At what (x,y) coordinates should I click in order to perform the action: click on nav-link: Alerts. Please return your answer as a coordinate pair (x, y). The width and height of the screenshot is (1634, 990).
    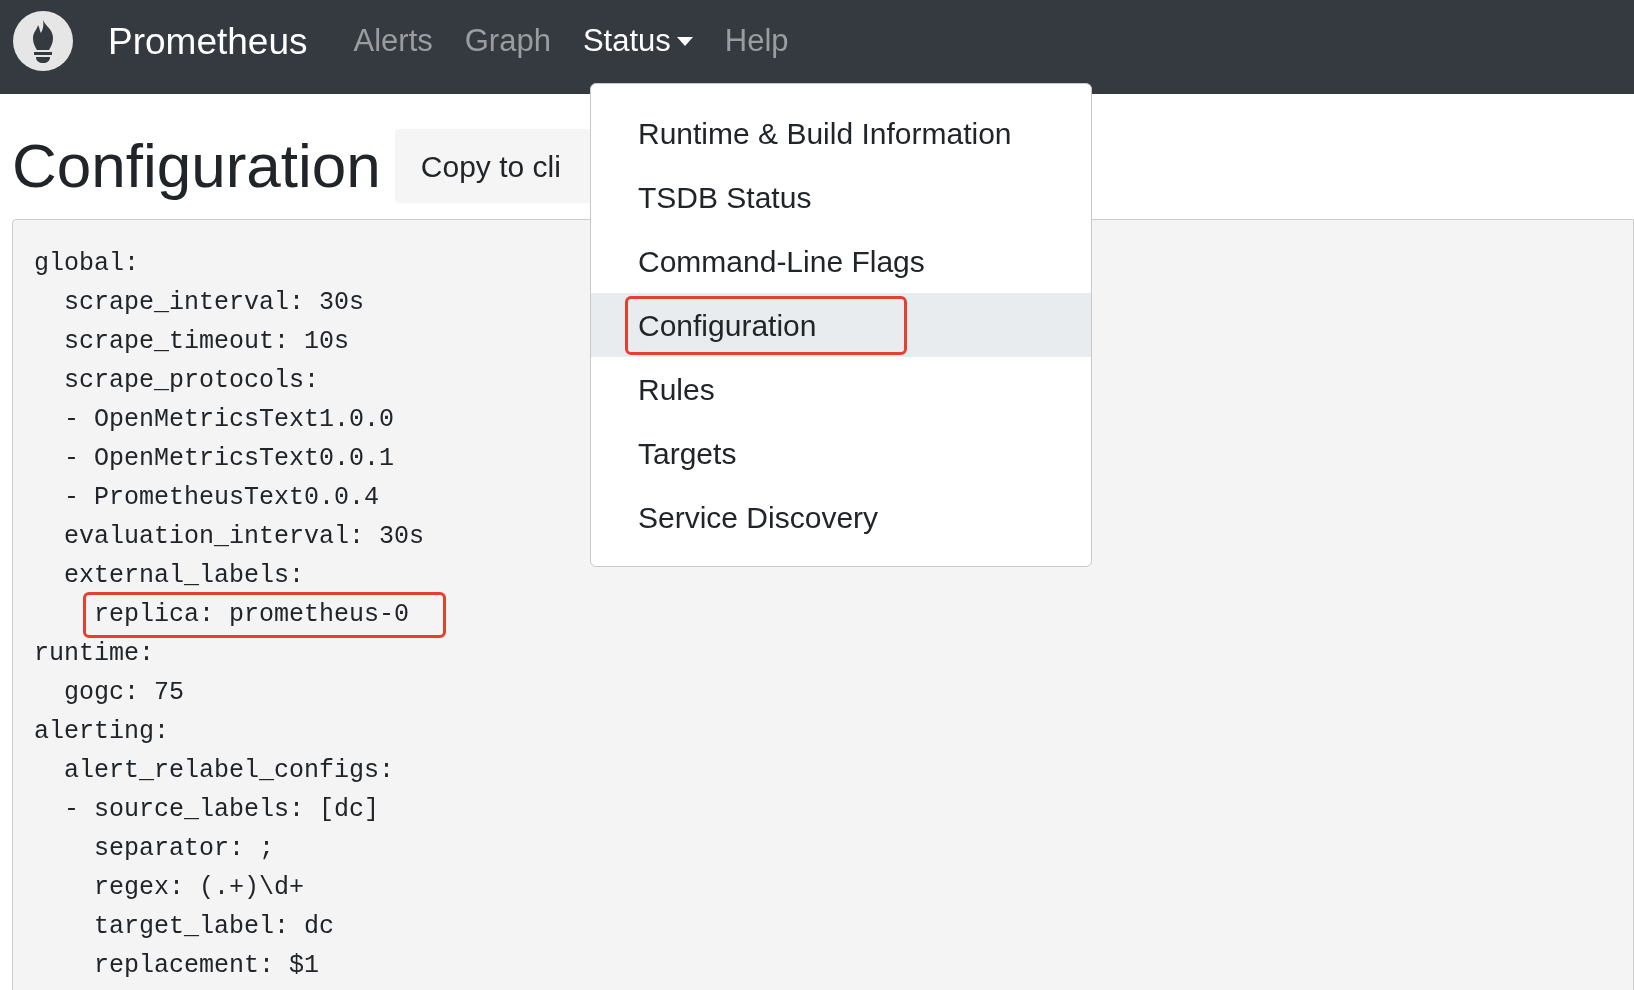
    Looking at the image, I should click on (393, 41).